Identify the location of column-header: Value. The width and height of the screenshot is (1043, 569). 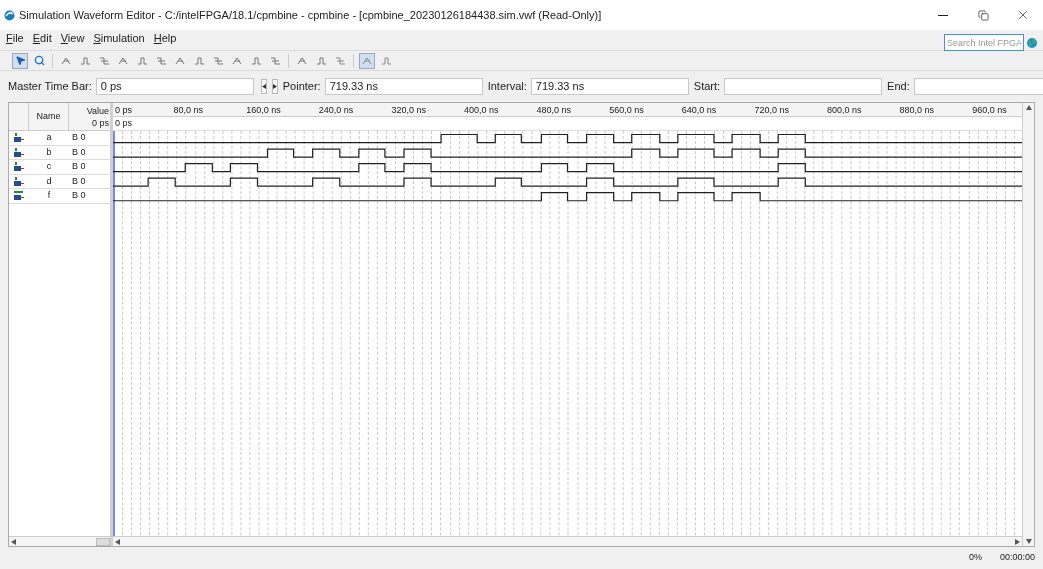
(97, 110).